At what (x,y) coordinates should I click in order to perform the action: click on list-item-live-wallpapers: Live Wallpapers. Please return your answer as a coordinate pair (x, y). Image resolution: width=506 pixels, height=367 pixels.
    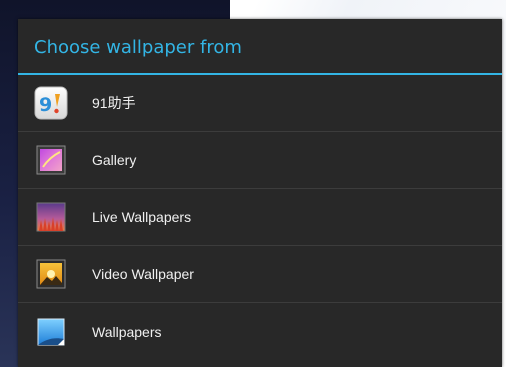
    Looking at the image, I should click on (260, 217).